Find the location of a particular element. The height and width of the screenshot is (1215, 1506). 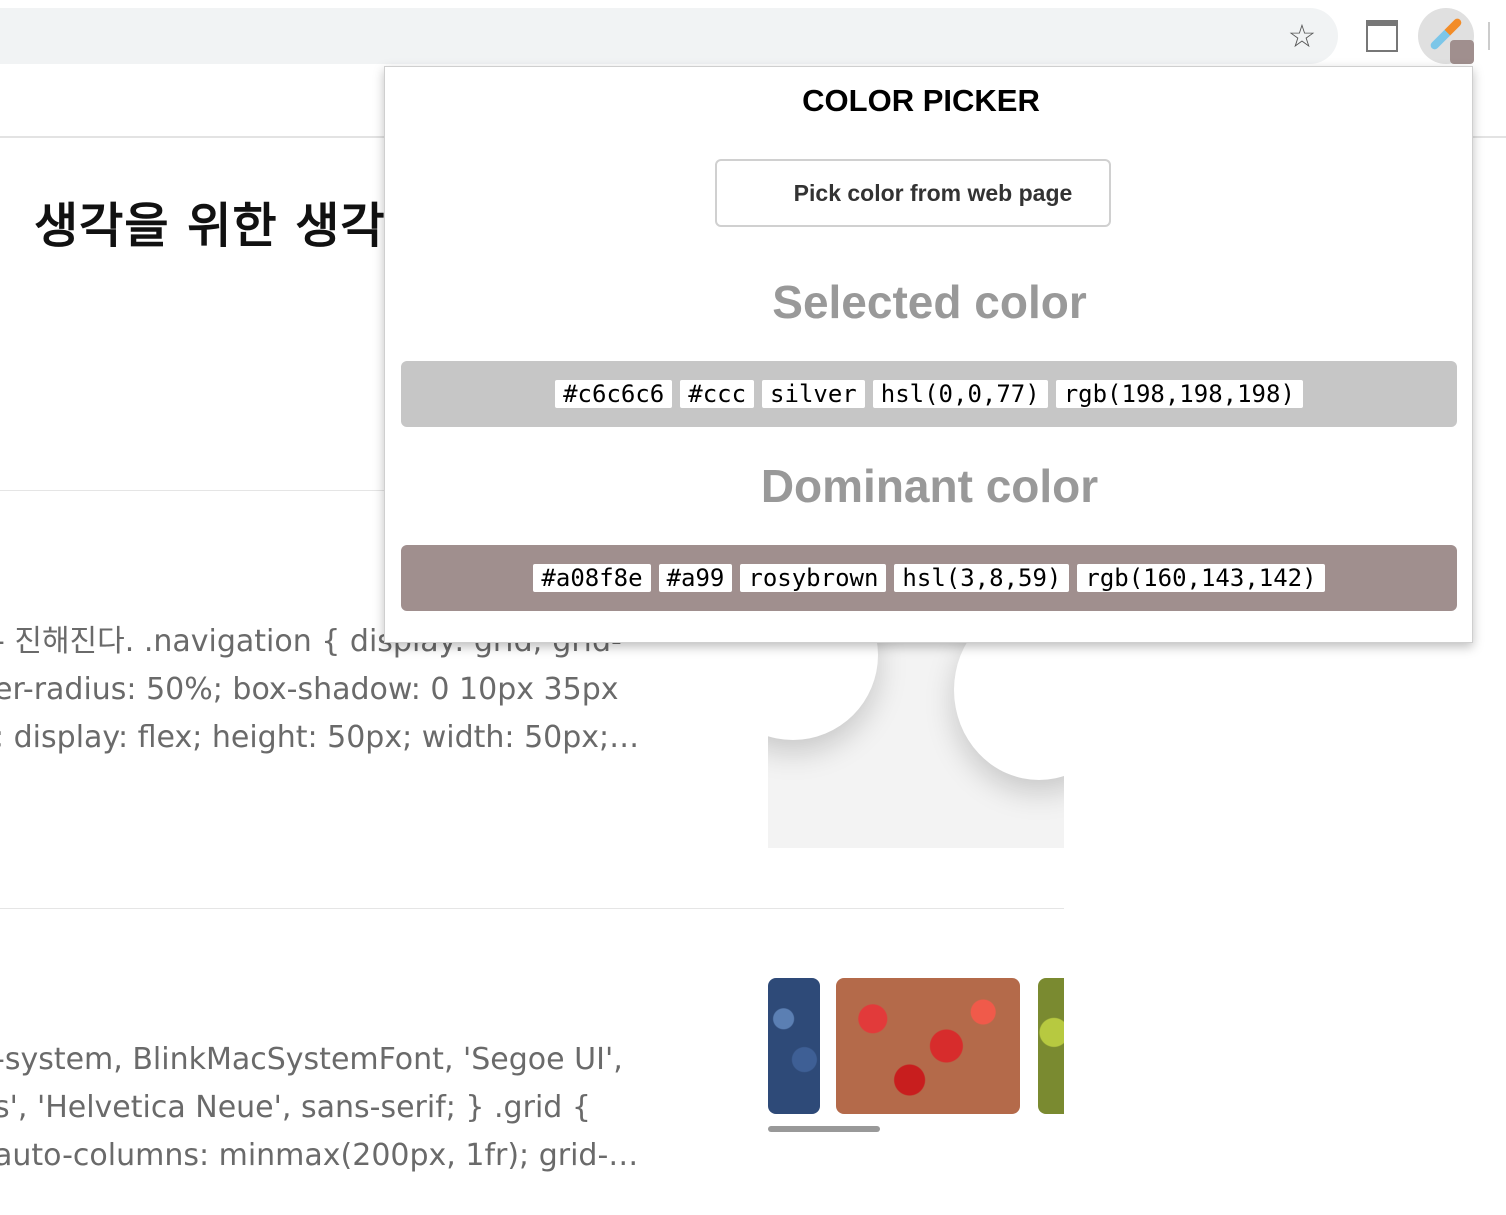

browser-toolbar: ☆ is located at coordinates (753, 36).